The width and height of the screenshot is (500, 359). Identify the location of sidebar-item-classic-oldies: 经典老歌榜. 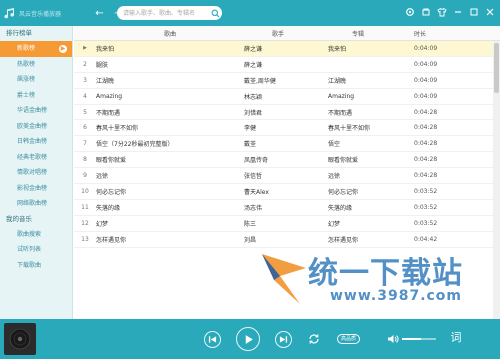
(36, 158).